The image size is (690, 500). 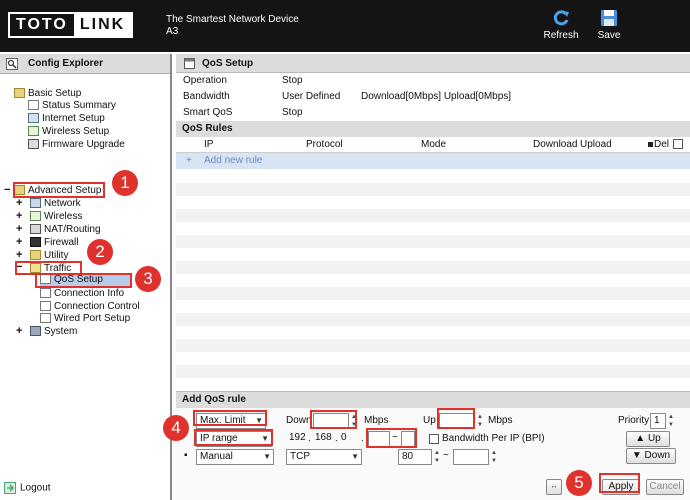 What do you see at coordinates (299, 420) in the screenshot?
I see `down-label: Down` at bounding box center [299, 420].